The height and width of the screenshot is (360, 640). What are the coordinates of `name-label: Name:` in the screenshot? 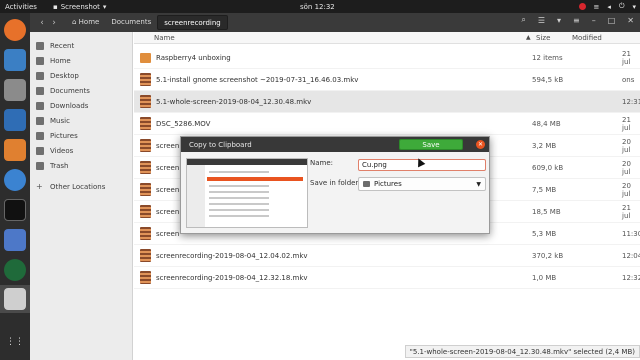 It's located at (322, 163).